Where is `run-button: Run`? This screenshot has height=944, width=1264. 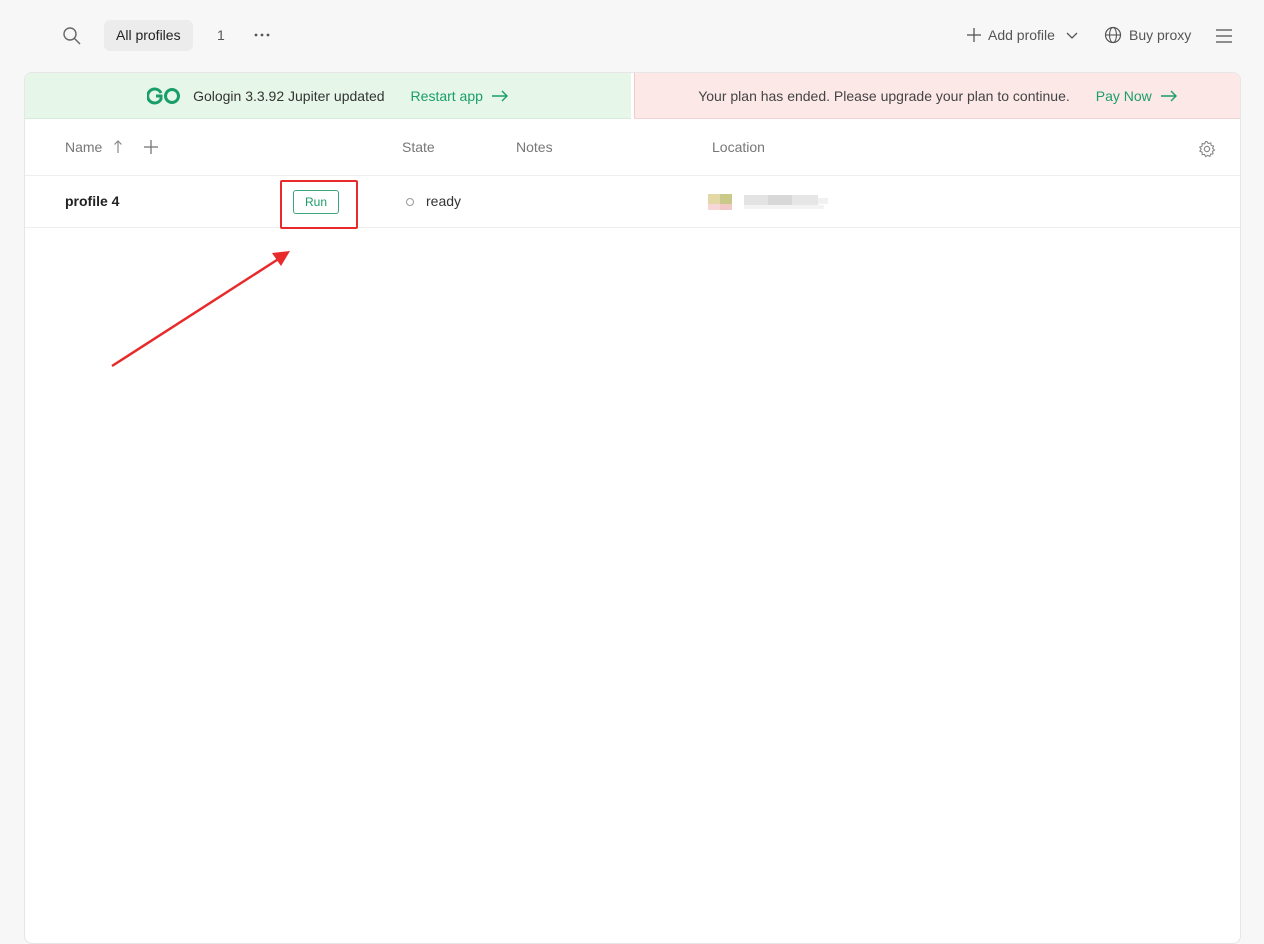
run-button: Run is located at coordinates (316, 202).